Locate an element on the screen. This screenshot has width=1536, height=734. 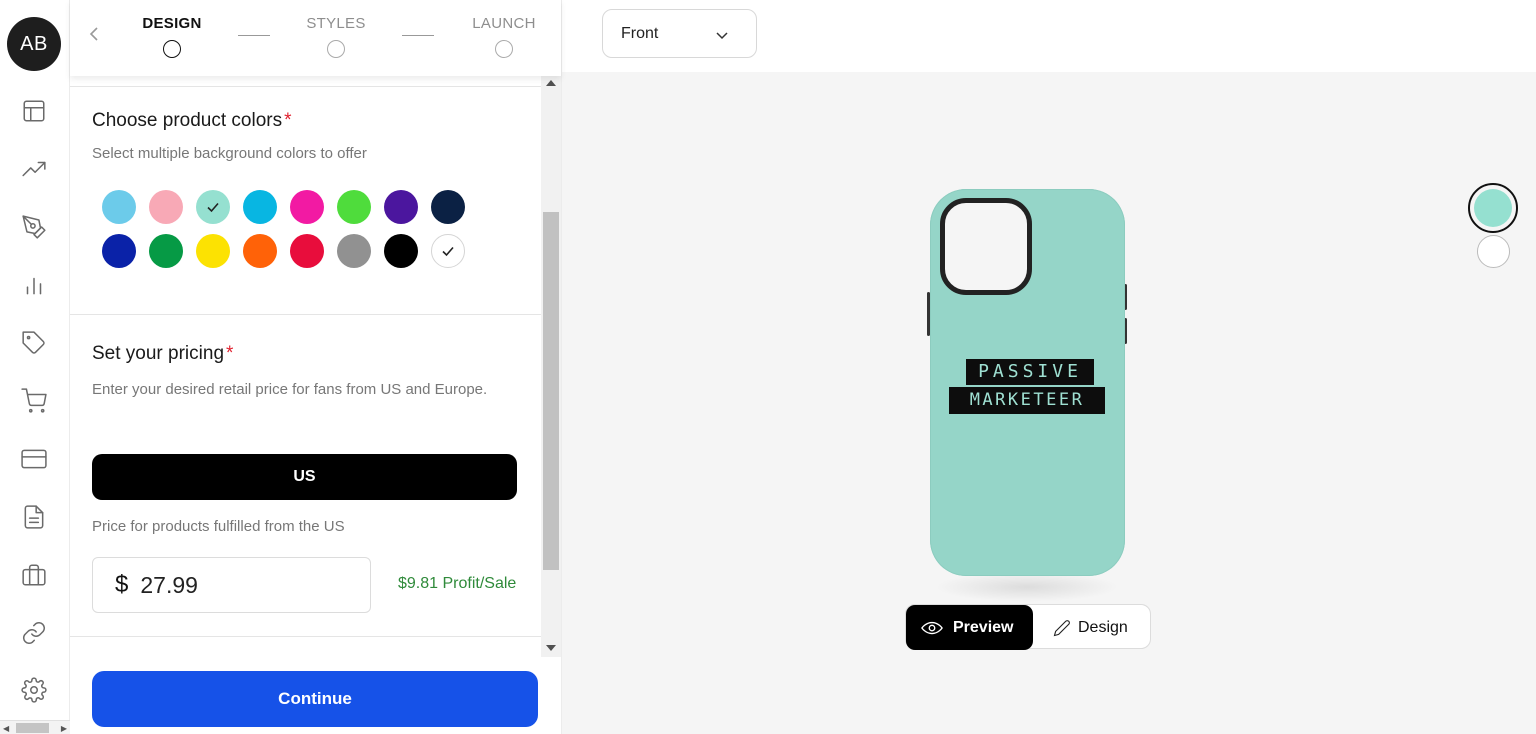
preview-color-option-selected is located at coordinates (1493, 208).